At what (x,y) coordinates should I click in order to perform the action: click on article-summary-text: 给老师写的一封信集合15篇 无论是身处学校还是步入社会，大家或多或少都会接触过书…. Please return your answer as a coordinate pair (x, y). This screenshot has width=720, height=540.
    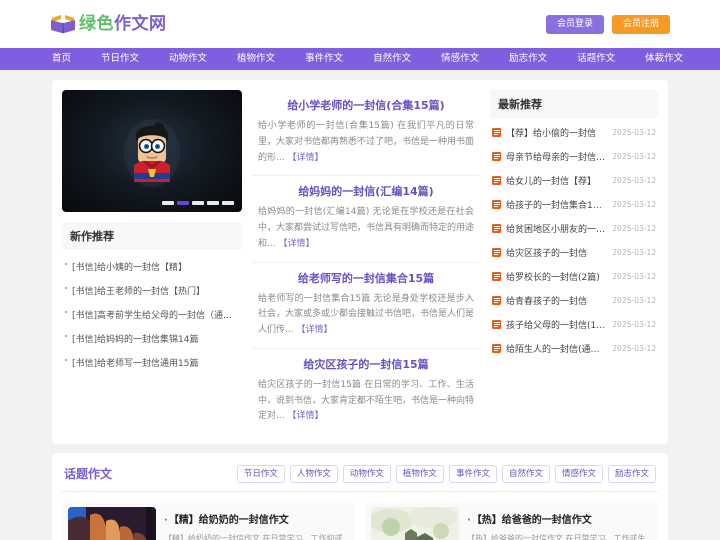
    Looking at the image, I should click on (366, 314).